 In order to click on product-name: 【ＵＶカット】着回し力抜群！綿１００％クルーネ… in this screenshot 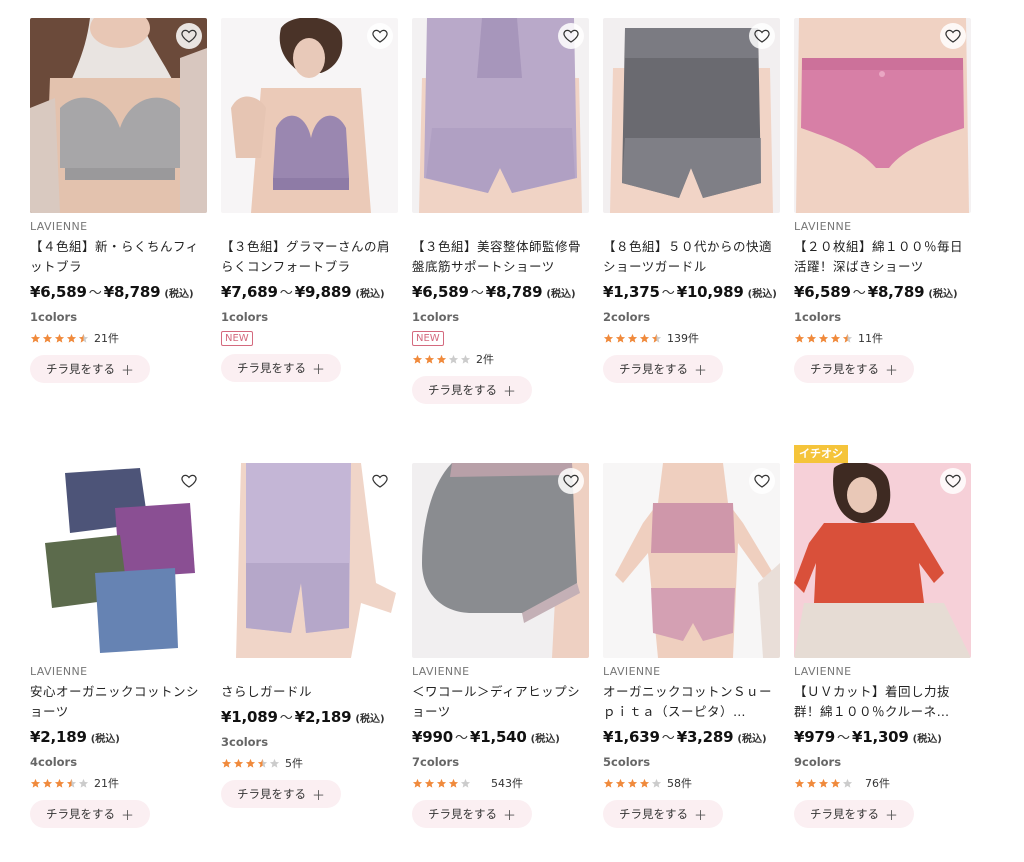, I will do `click(882, 702)`.